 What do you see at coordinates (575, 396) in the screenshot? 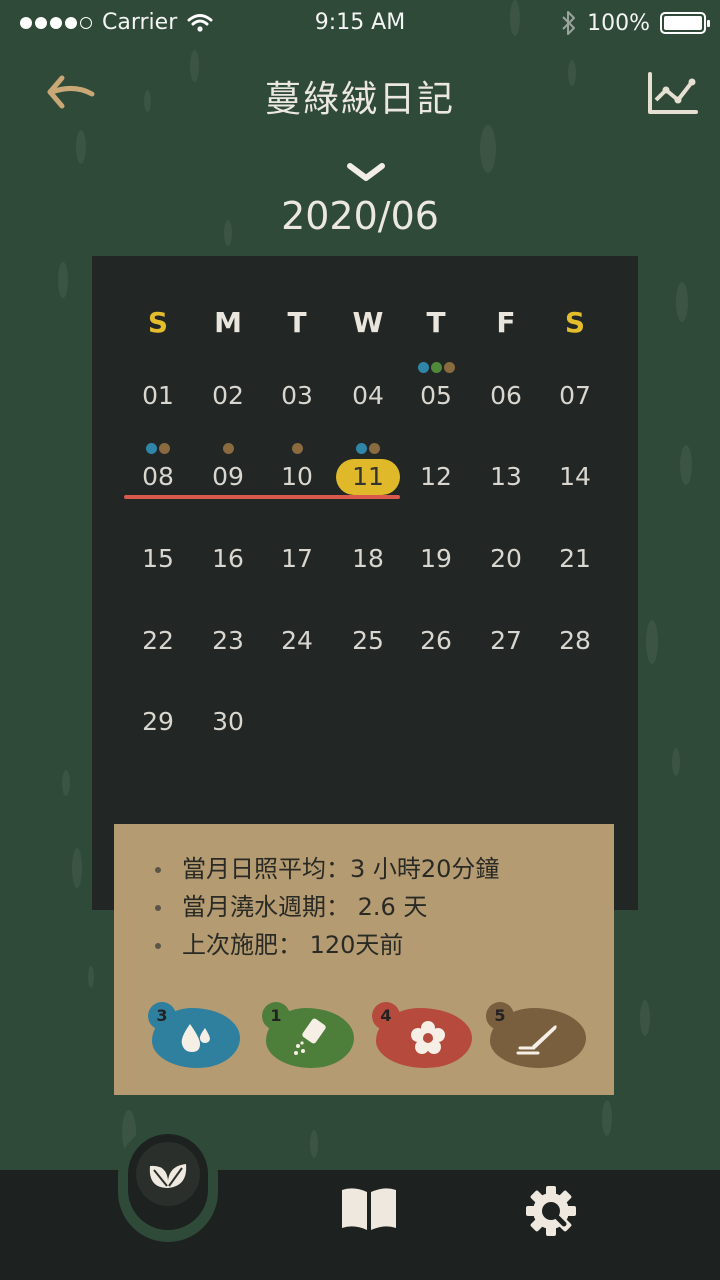
I see `calendar-day-07: 07` at bounding box center [575, 396].